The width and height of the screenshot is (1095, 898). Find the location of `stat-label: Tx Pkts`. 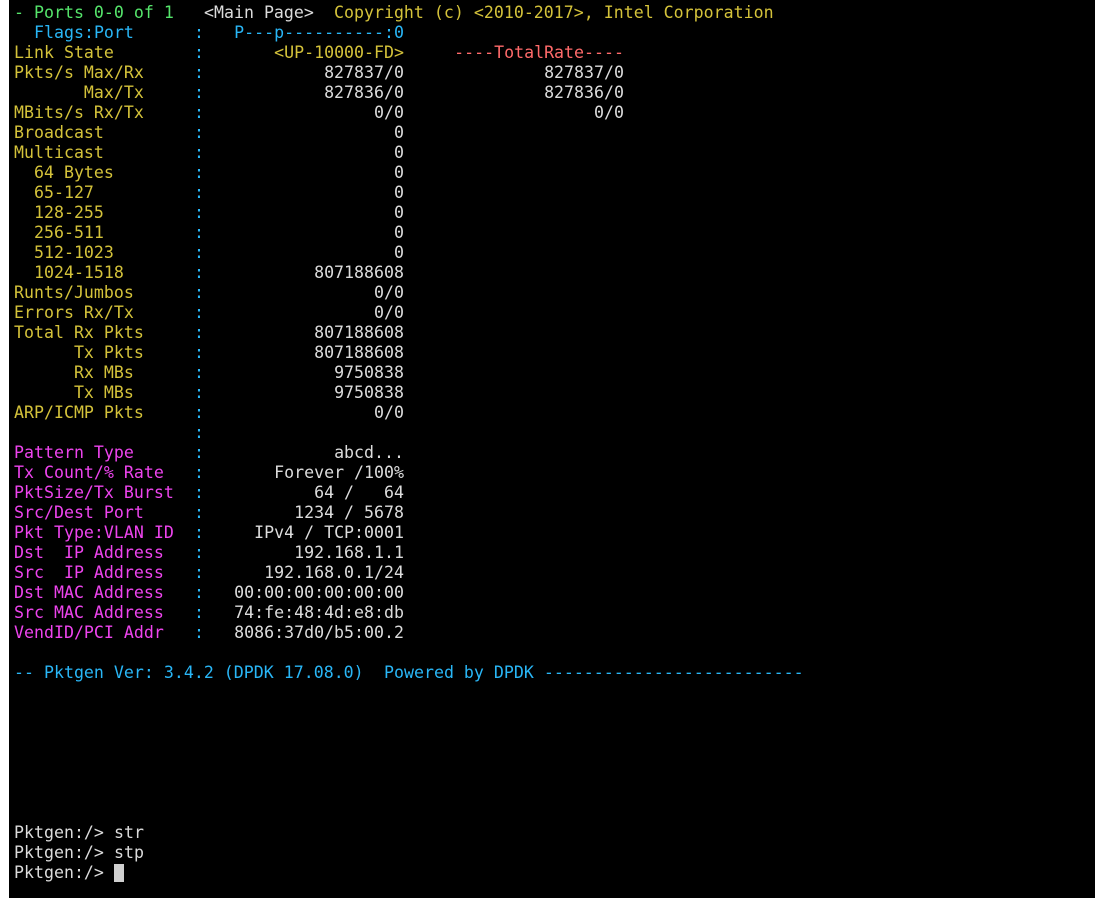

stat-label: Tx Pkts is located at coordinates (79, 352).